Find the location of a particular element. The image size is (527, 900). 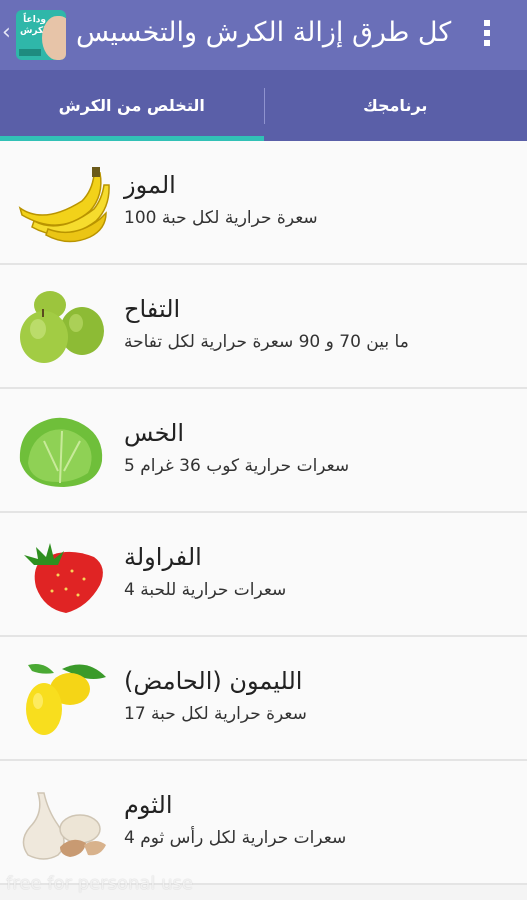

lettuce-icon is located at coordinates (61, 452).